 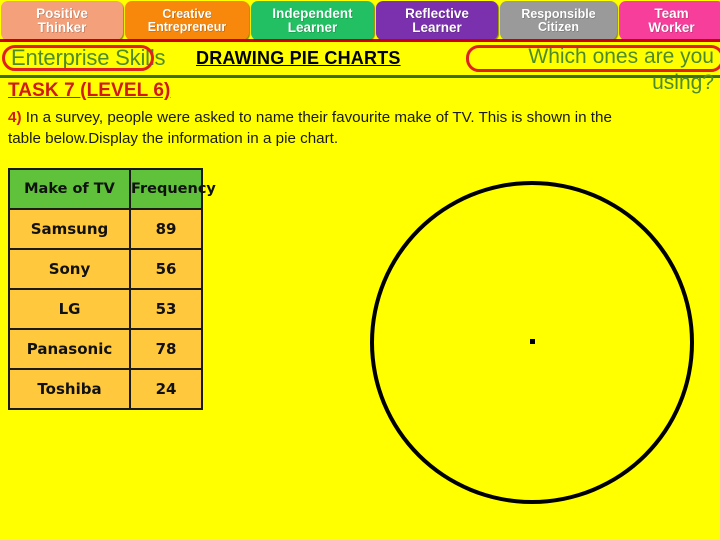 What do you see at coordinates (166, 269) in the screenshot?
I see `cell-frequency: 56` at bounding box center [166, 269].